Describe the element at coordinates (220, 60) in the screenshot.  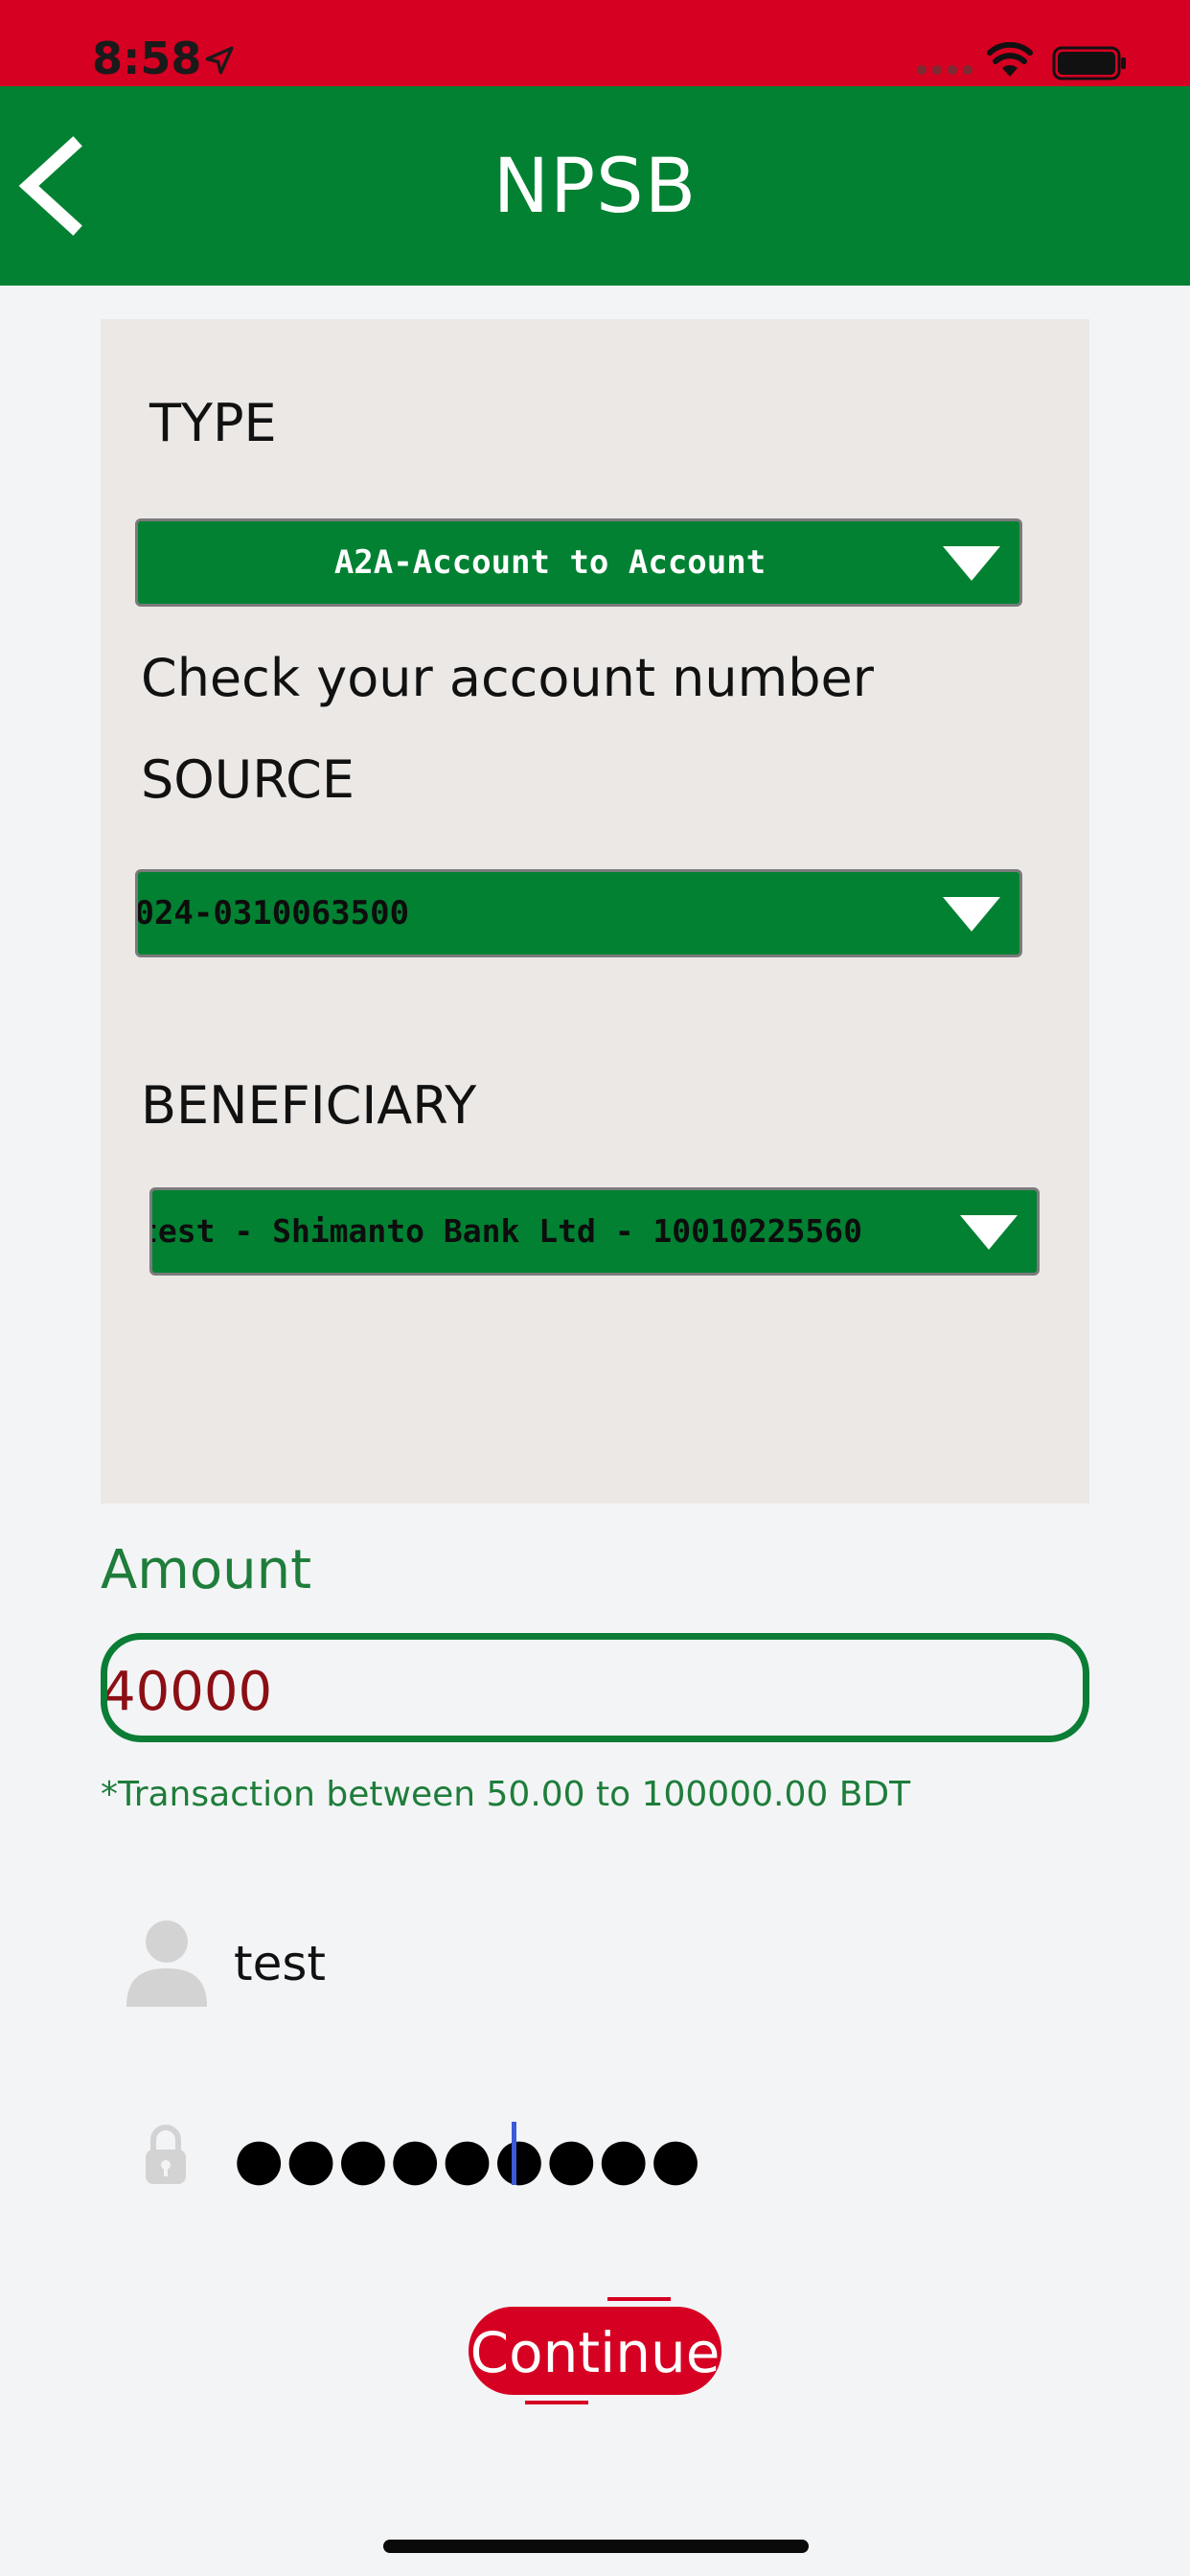
I see `location-arrow-icon` at that location.